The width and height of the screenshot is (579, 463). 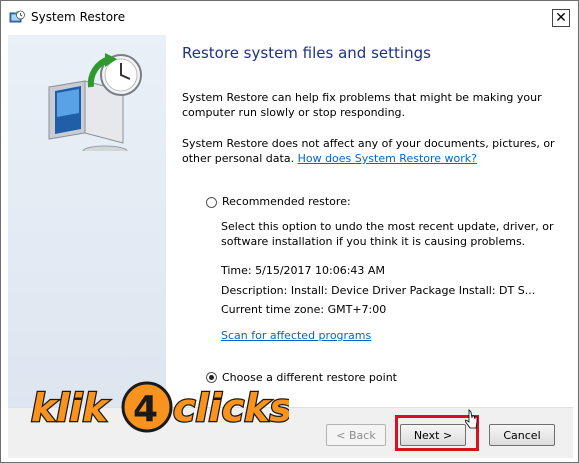 What do you see at coordinates (522, 435) in the screenshot?
I see `cancel-button: Cancel` at bounding box center [522, 435].